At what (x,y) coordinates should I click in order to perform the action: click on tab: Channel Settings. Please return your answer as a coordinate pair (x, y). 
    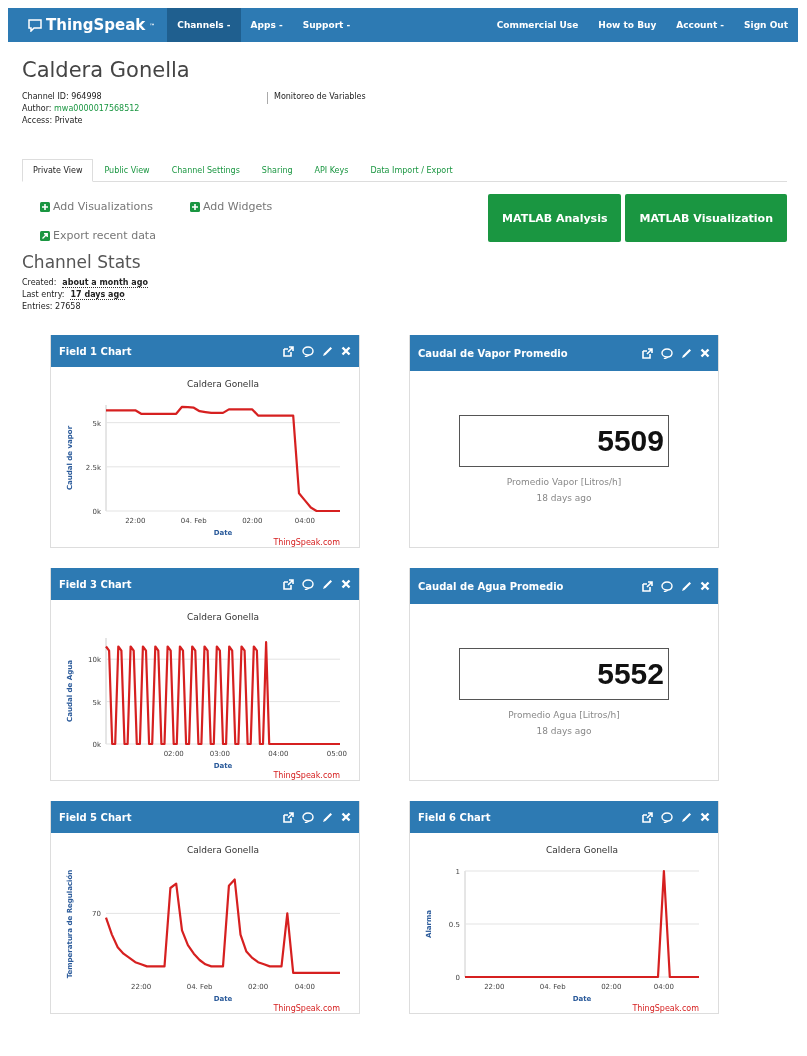
    Looking at the image, I should click on (205, 170).